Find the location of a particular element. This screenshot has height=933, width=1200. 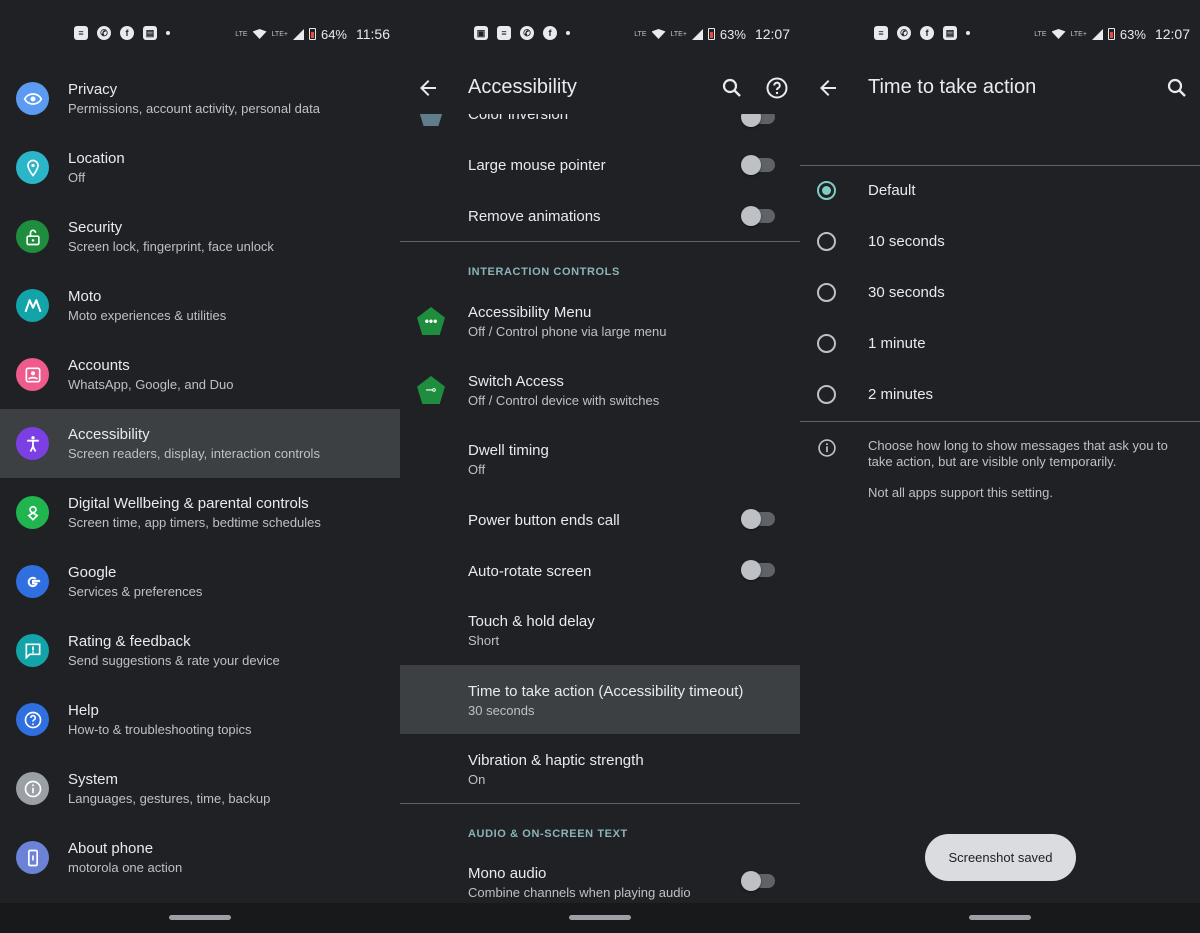

large-mouse-pointer-row: Large mouse pointer is located at coordinates (600, 165).